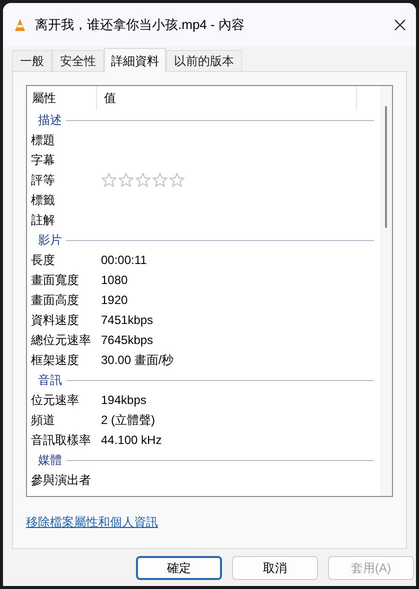  What do you see at coordinates (32, 60) in the screenshot?
I see `tab: 一般` at bounding box center [32, 60].